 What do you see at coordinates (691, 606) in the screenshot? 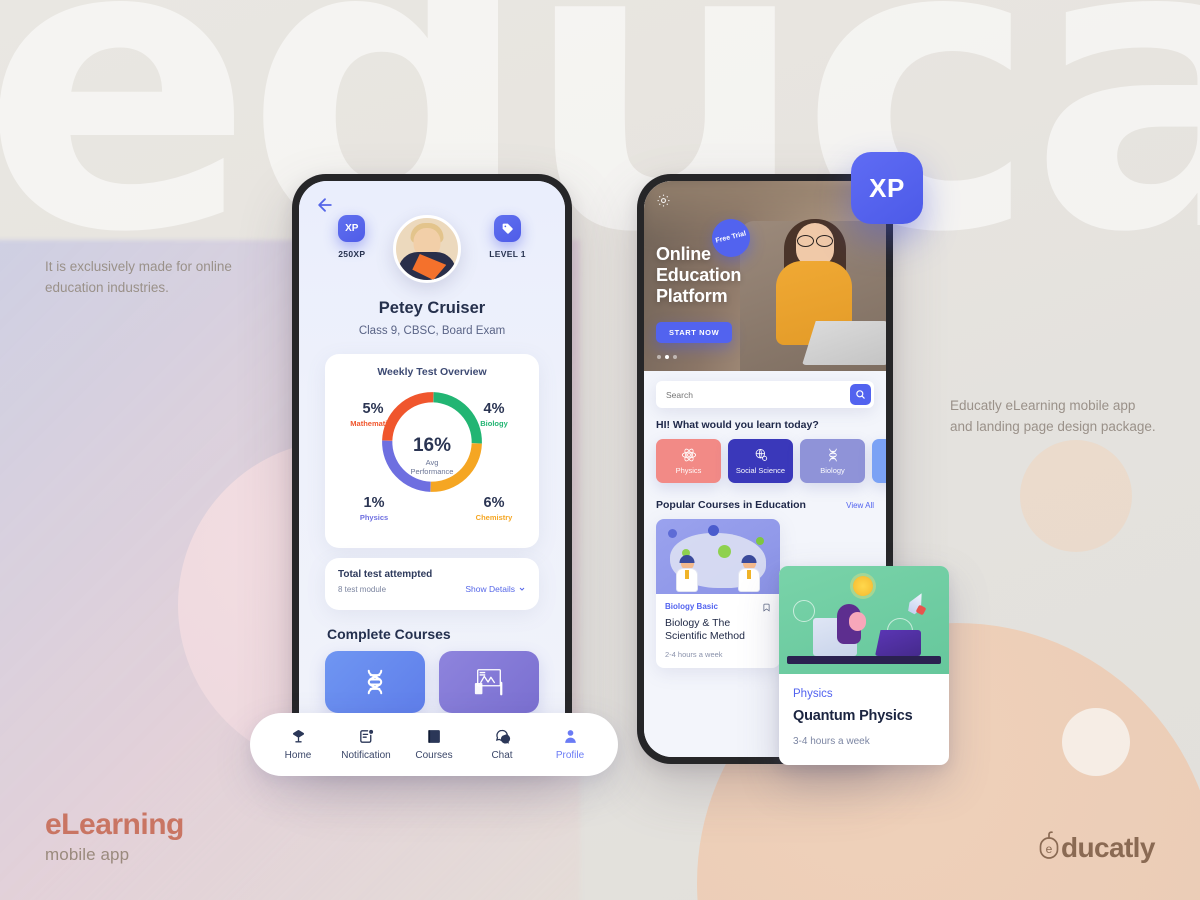
I see `course-card-category: Biology Basic` at bounding box center [691, 606].